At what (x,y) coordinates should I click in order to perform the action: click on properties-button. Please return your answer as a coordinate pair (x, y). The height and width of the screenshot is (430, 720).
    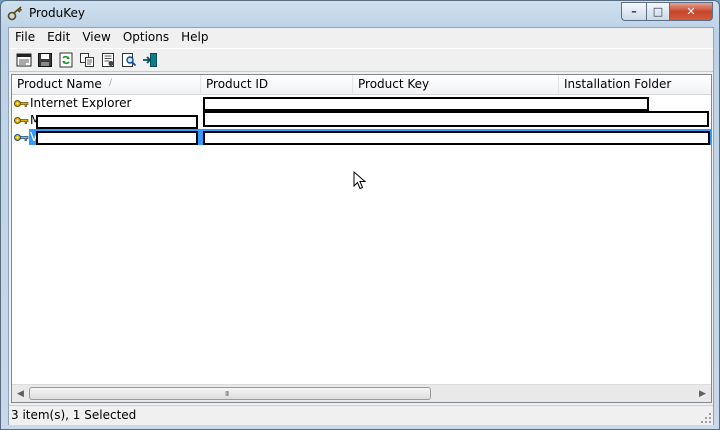
    Looking at the image, I should click on (108, 60).